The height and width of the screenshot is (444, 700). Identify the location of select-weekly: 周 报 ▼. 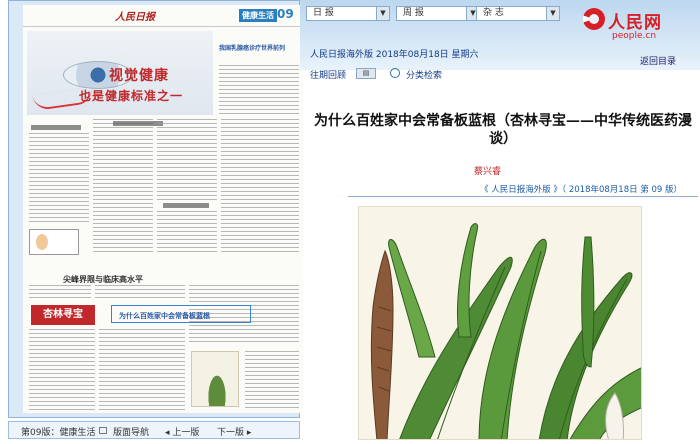
(438, 13).